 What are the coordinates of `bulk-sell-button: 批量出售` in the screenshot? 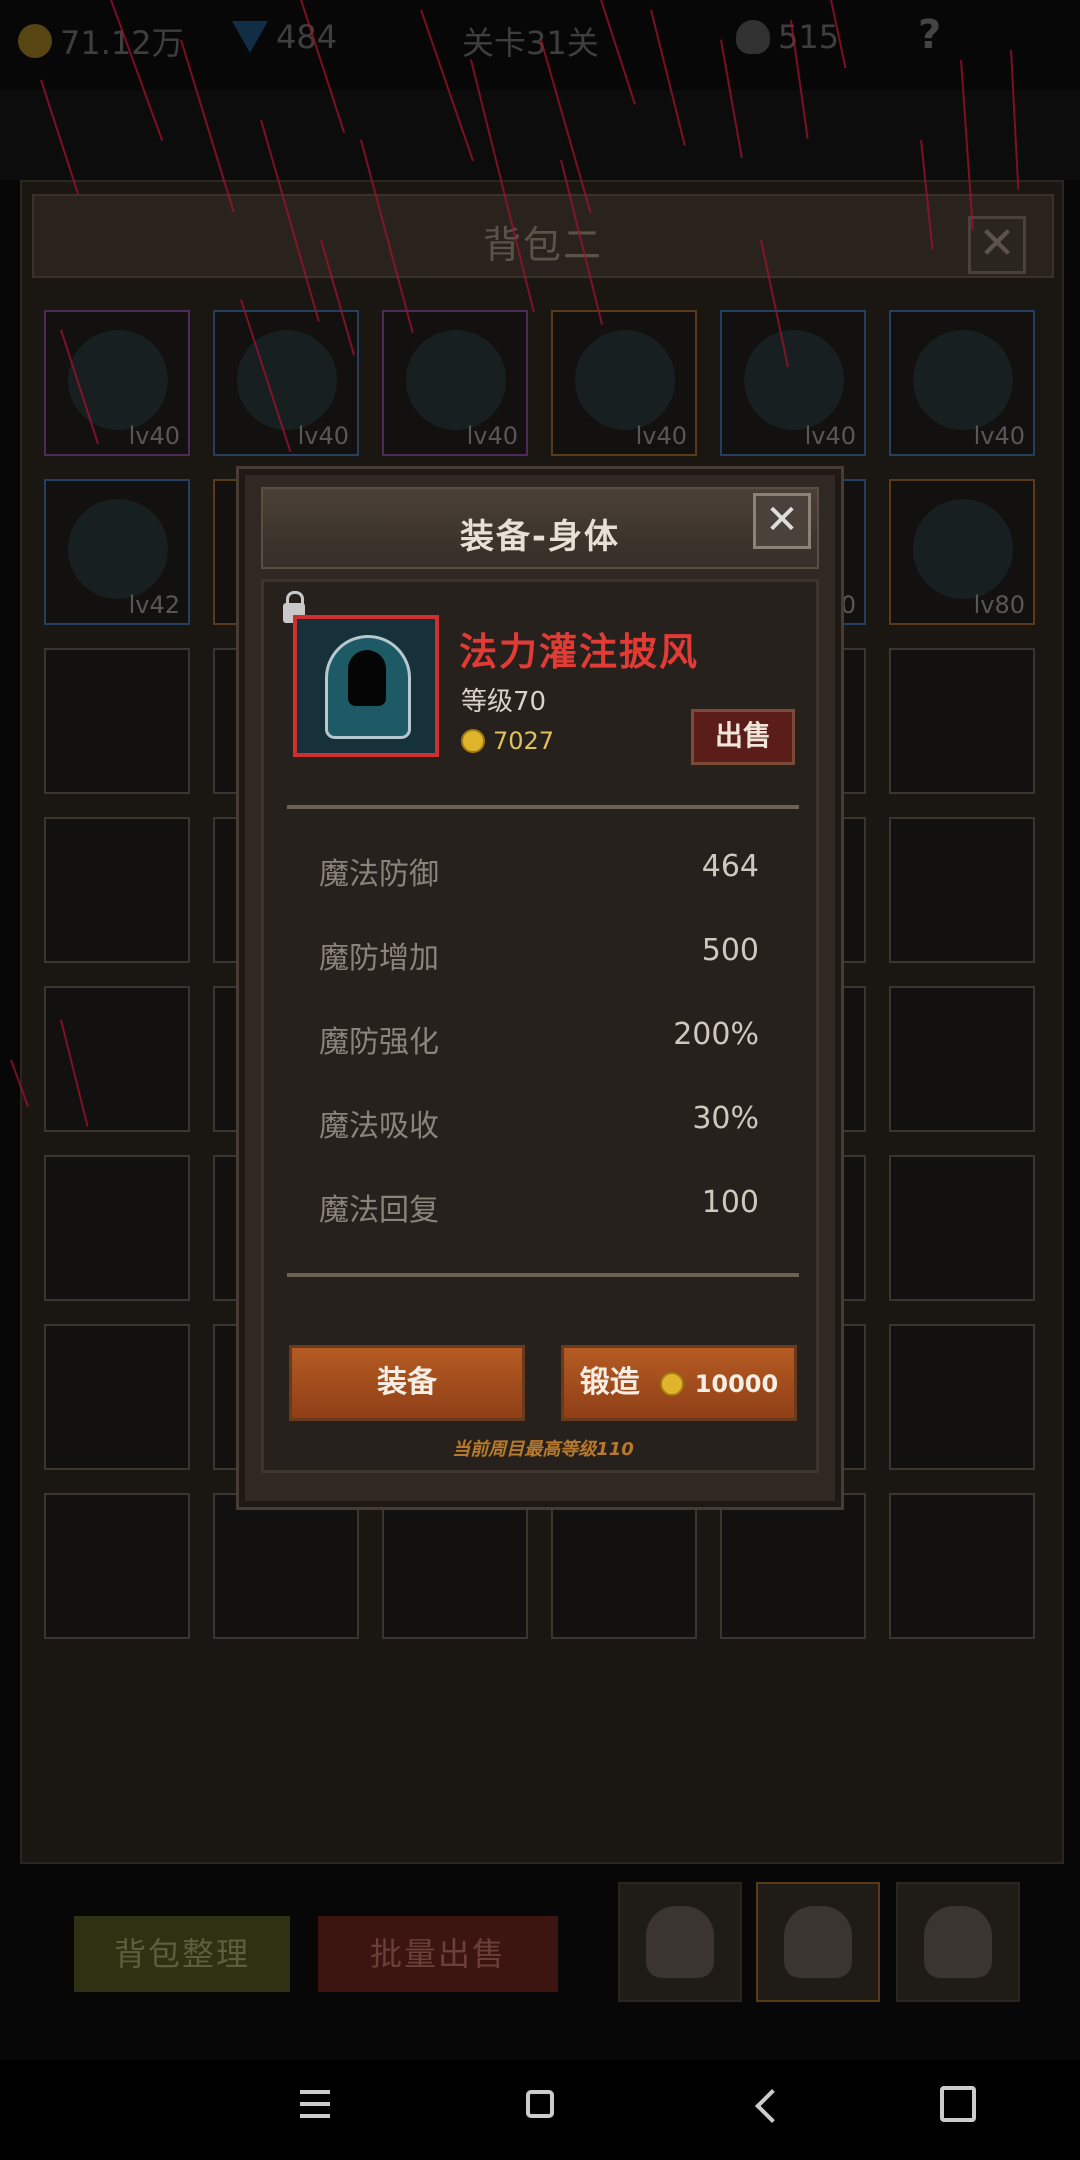 It's located at (438, 1954).